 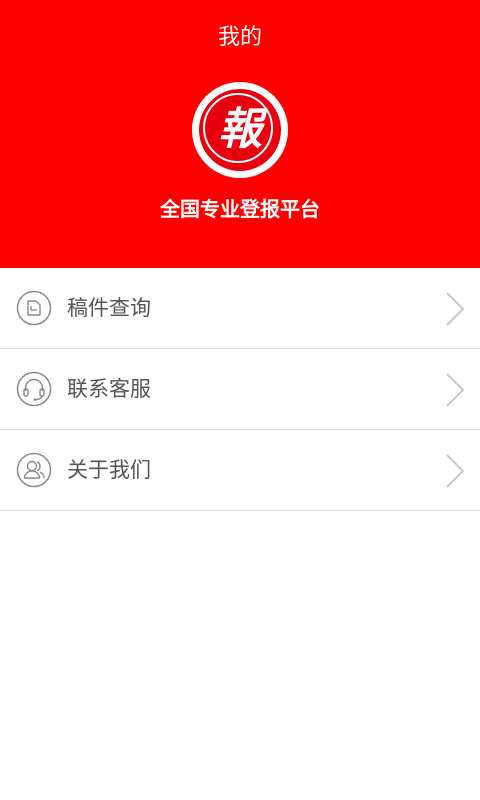 I want to click on menu-item-about-us: 关于我们, so click(x=240, y=470).